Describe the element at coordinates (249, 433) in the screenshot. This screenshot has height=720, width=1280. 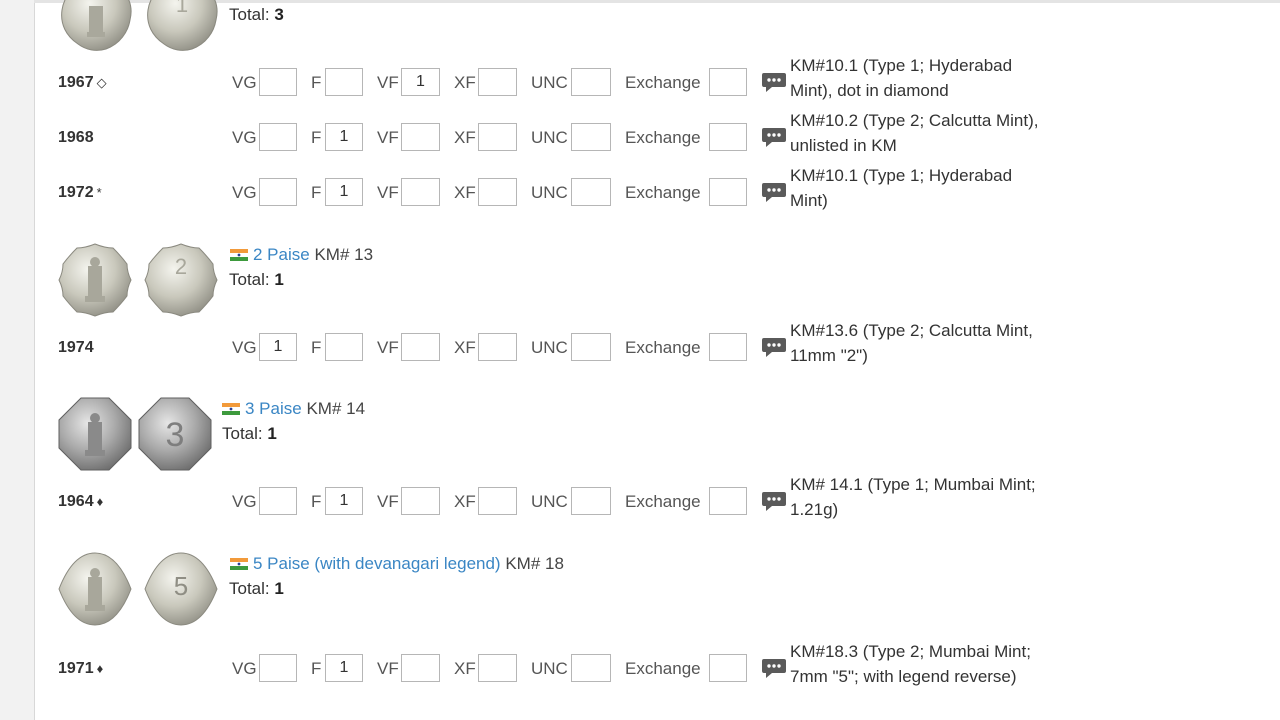
I see `coin-total: Total: 1` at that location.